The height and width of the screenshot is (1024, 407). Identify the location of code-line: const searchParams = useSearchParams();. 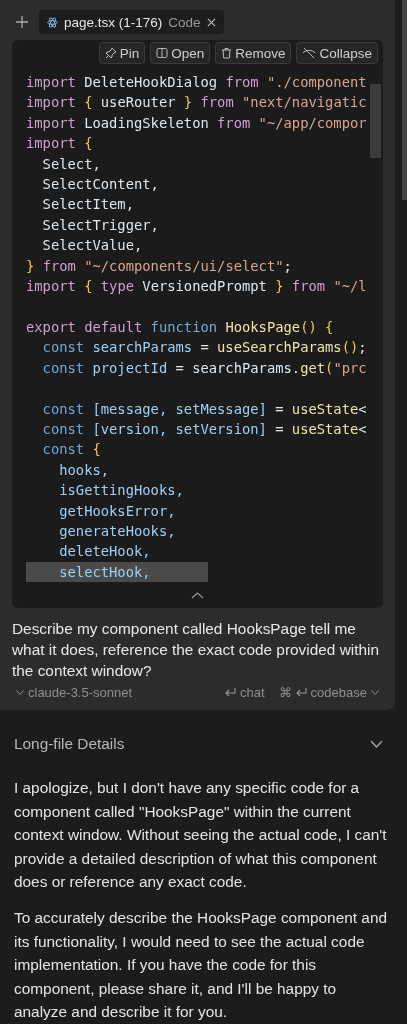
(204, 348).